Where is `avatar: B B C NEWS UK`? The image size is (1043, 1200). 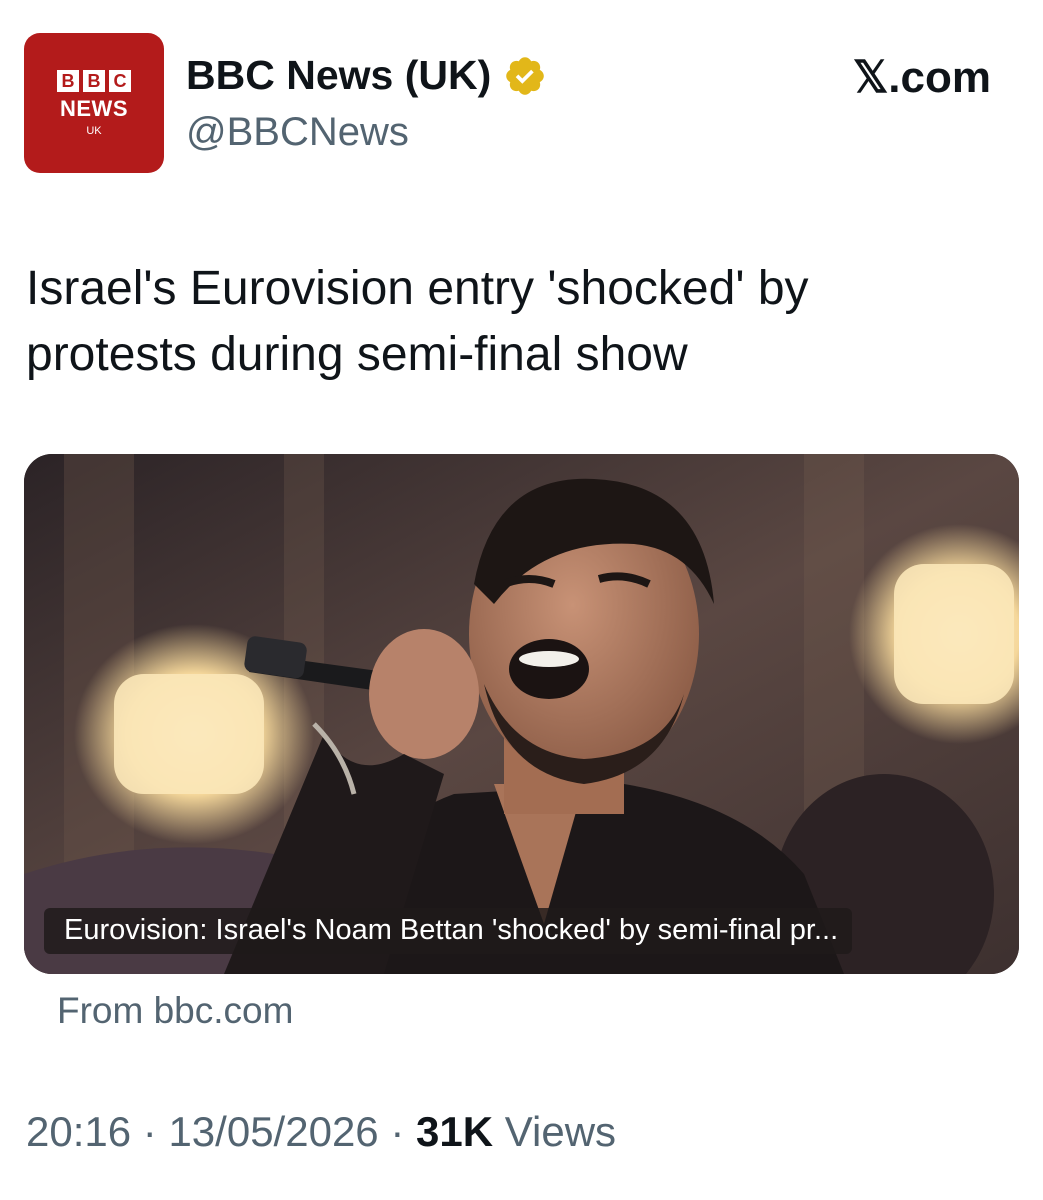 avatar: B B C NEWS UK is located at coordinates (94, 103).